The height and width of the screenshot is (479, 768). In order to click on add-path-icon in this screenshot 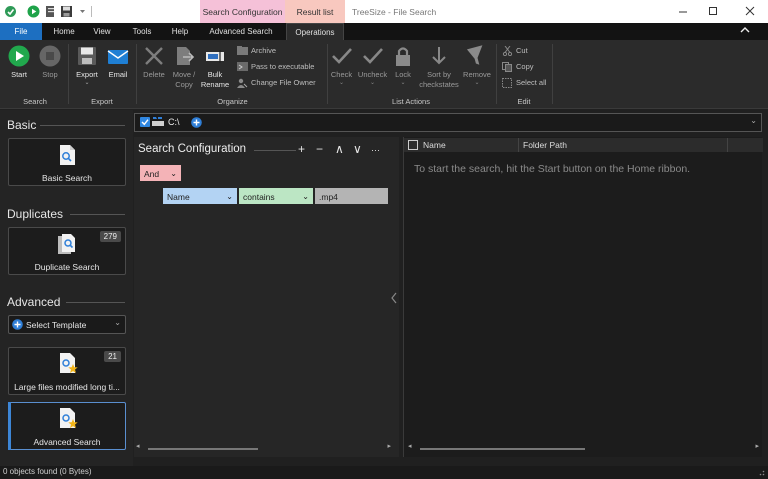, I will do `click(196, 122)`.